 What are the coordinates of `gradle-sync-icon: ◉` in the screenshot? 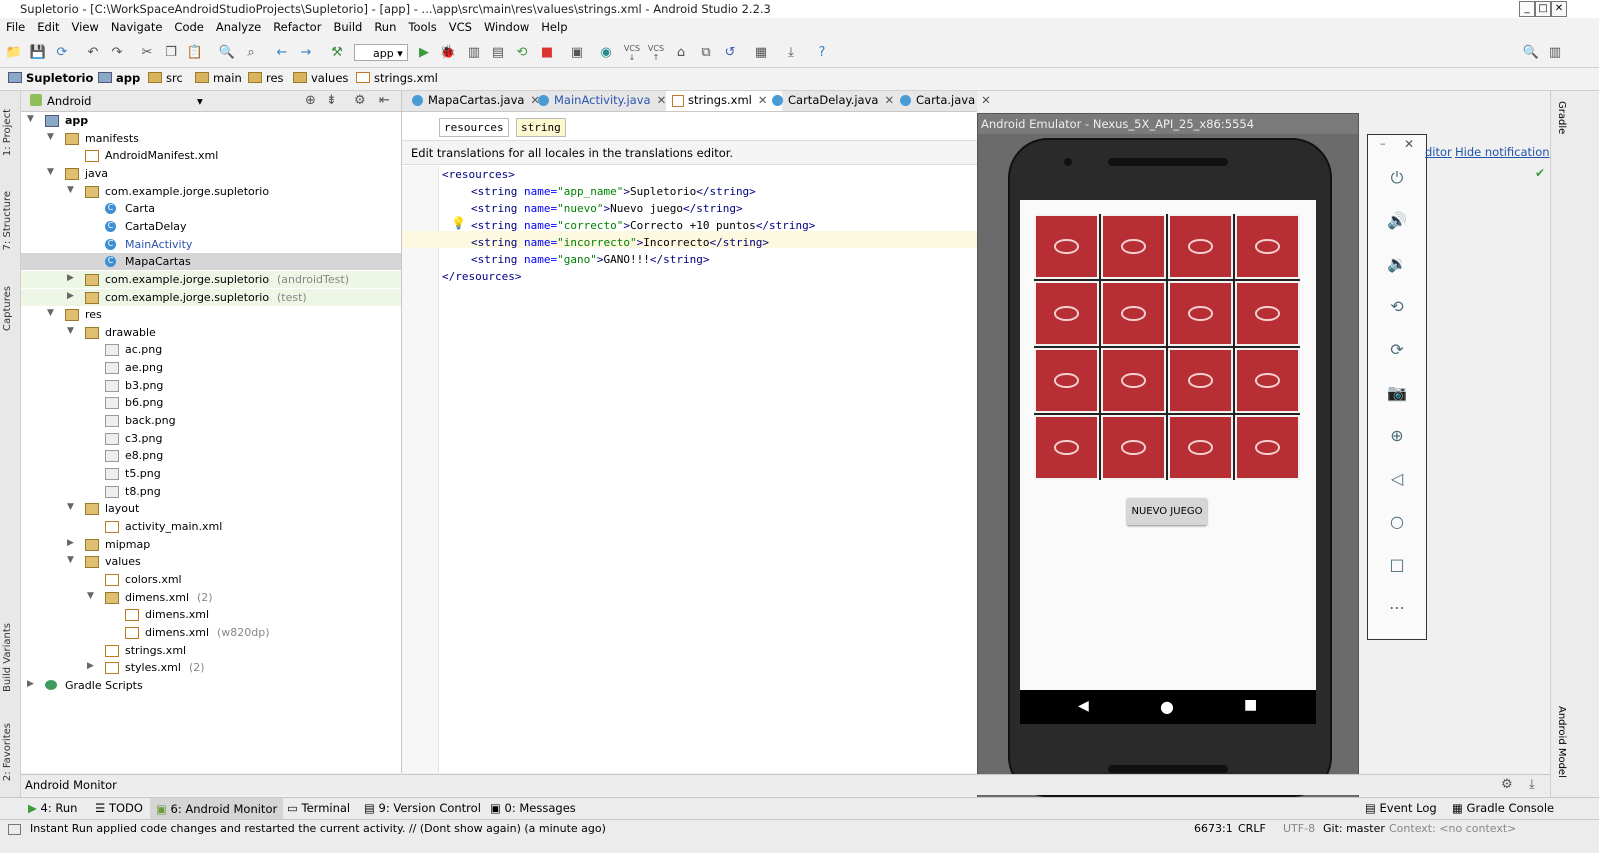 It's located at (606, 53).